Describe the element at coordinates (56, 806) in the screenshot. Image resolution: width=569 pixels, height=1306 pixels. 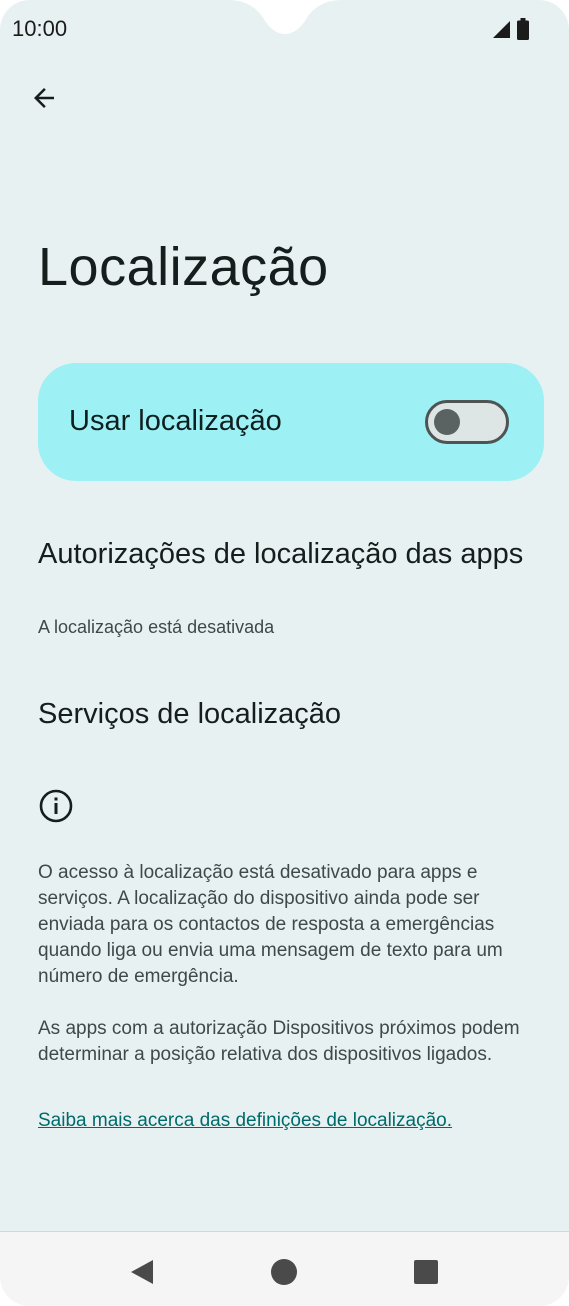
I see `info-icon` at that location.